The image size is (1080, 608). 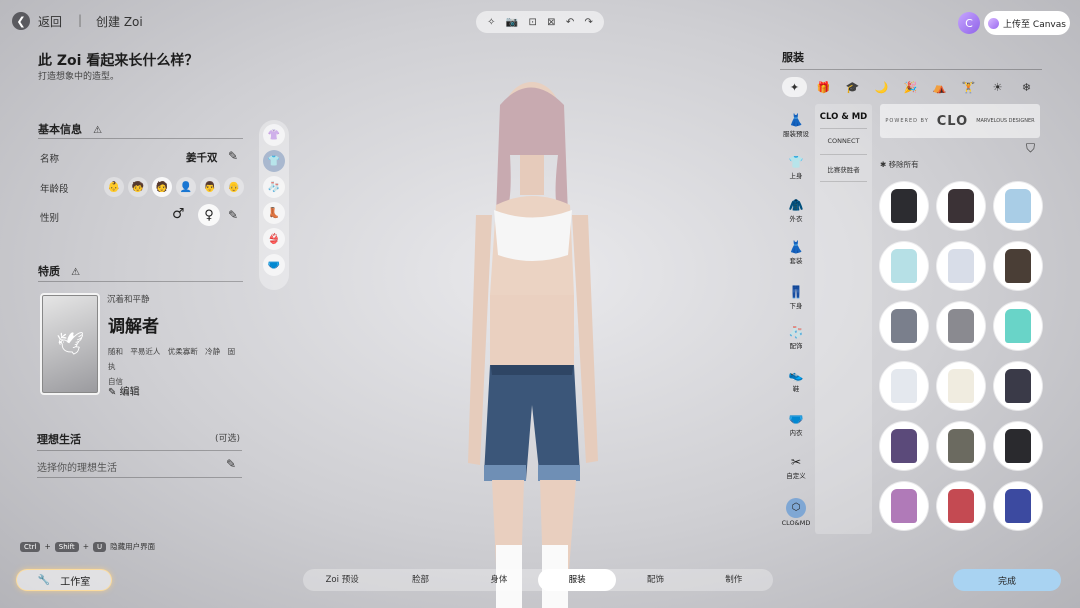 What do you see at coordinates (823, 87) in the screenshot?
I see `category-gift-icon: 🎁` at bounding box center [823, 87].